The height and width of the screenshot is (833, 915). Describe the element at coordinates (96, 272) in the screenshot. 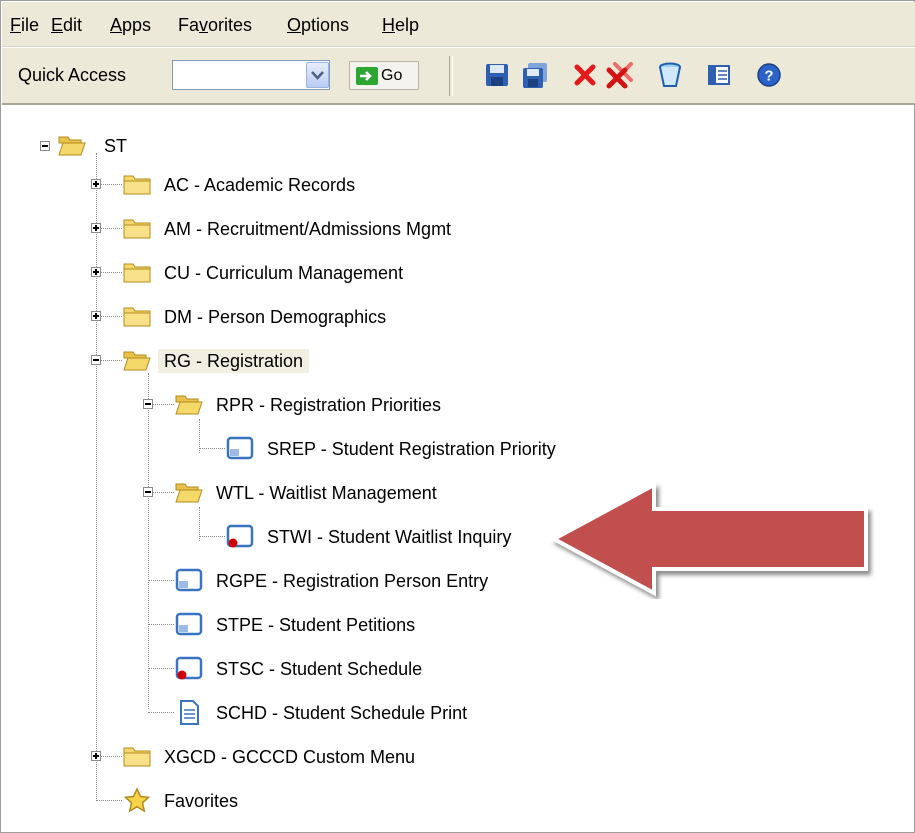

I see `expand-toggle-cu` at that location.